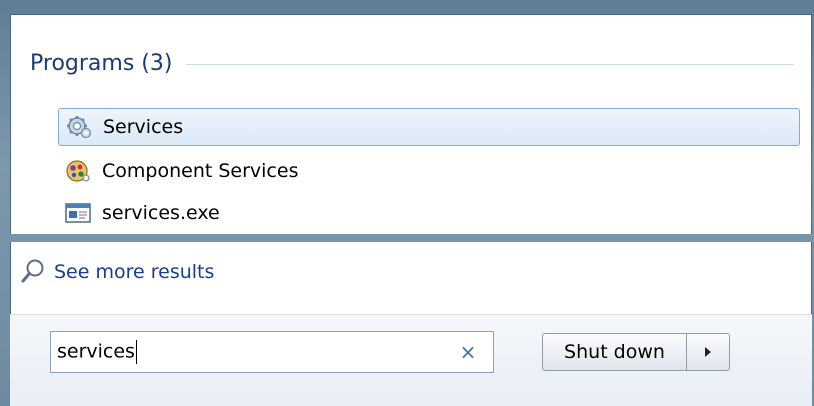 Image resolution: width=814 pixels, height=406 pixels. What do you see at coordinates (468, 352) in the screenshot?
I see `clear-x-icon: ×` at bounding box center [468, 352].